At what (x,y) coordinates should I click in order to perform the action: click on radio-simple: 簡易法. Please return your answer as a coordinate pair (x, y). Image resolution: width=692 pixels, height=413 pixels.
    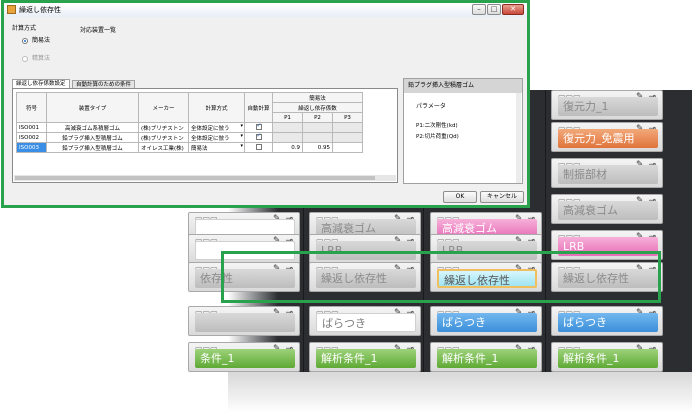
    Looking at the image, I should click on (52, 41).